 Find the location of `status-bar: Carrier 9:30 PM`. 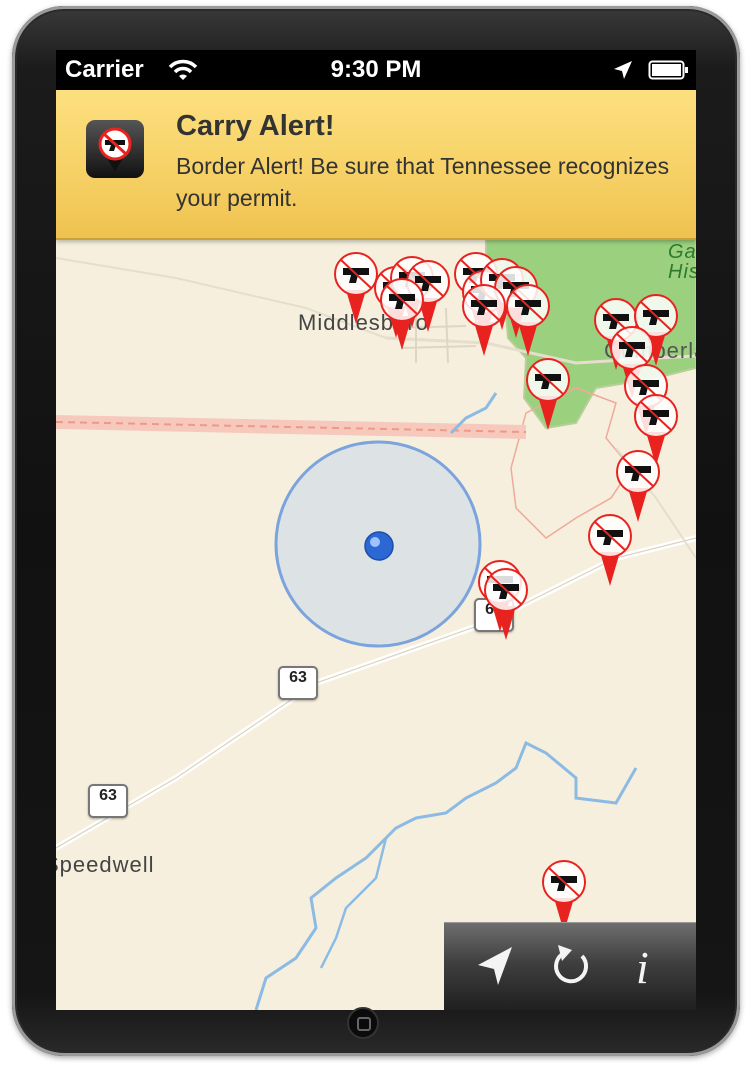

status-bar: Carrier 9:30 PM is located at coordinates (376, 70).